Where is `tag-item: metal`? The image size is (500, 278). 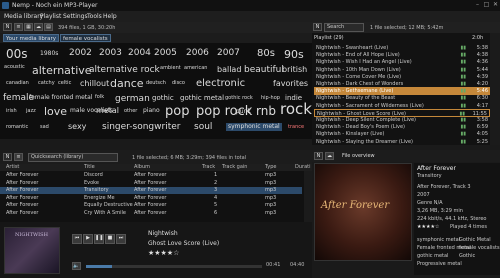 tag-item: metal is located at coordinates (107, 111).